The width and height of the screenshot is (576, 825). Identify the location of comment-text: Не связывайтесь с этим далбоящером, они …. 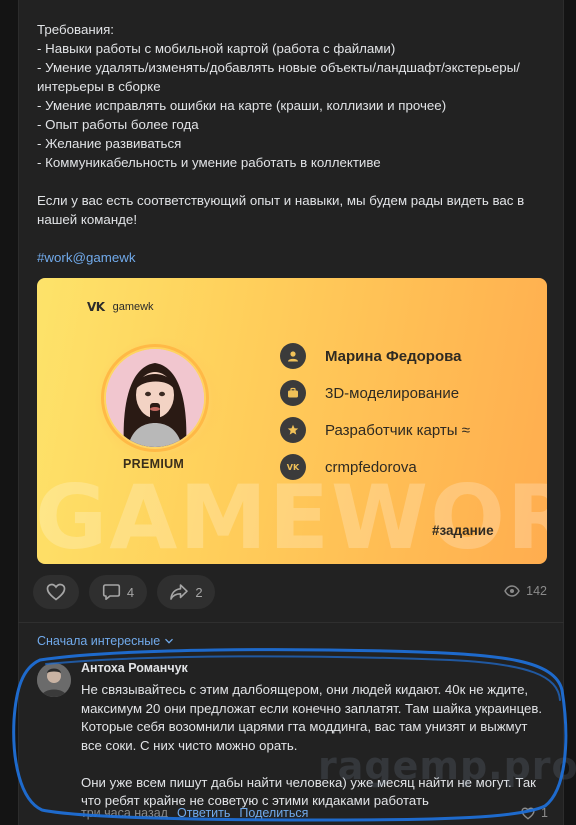
(316, 746).